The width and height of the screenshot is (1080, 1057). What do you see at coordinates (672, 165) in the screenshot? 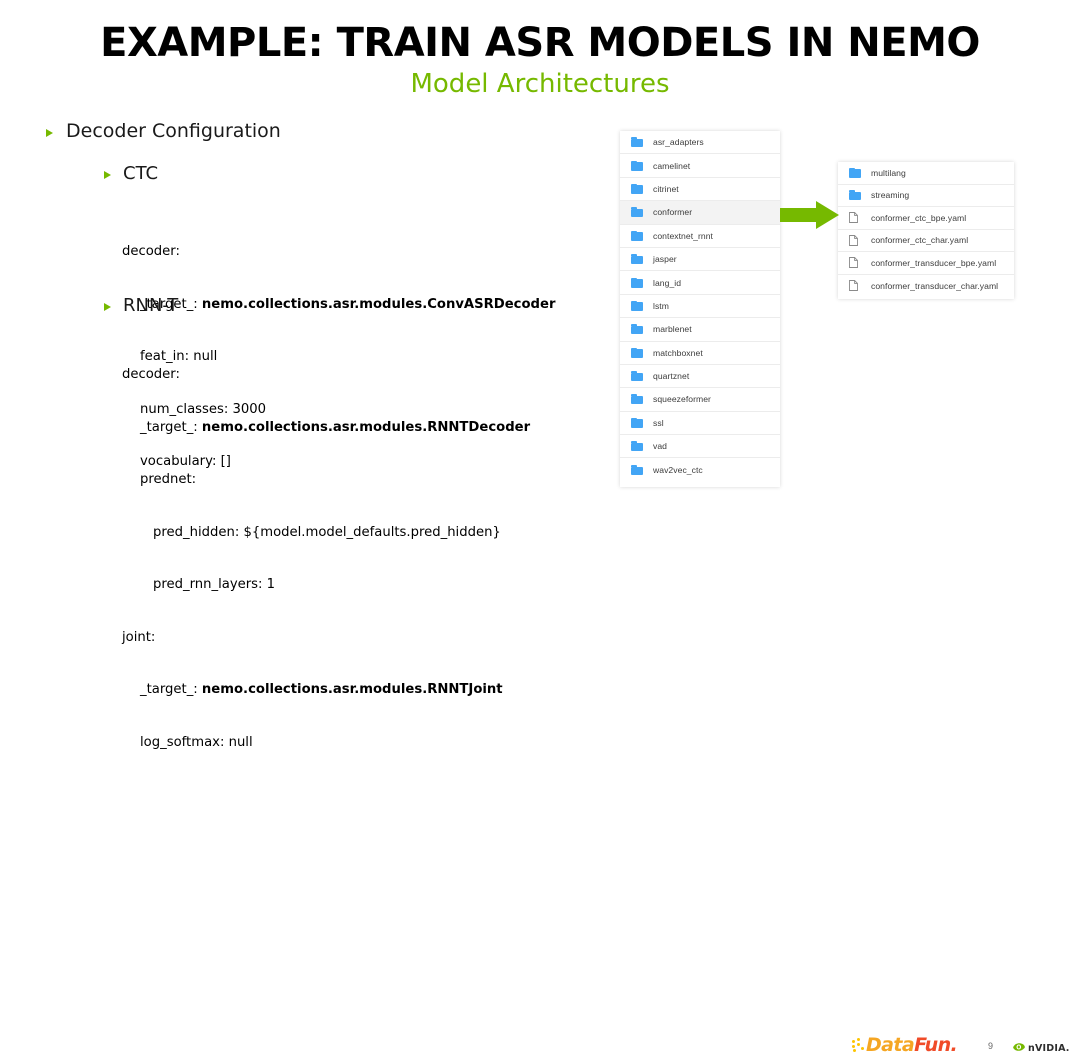
I see `file-name: camelinet` at bounding box center [672, 165].